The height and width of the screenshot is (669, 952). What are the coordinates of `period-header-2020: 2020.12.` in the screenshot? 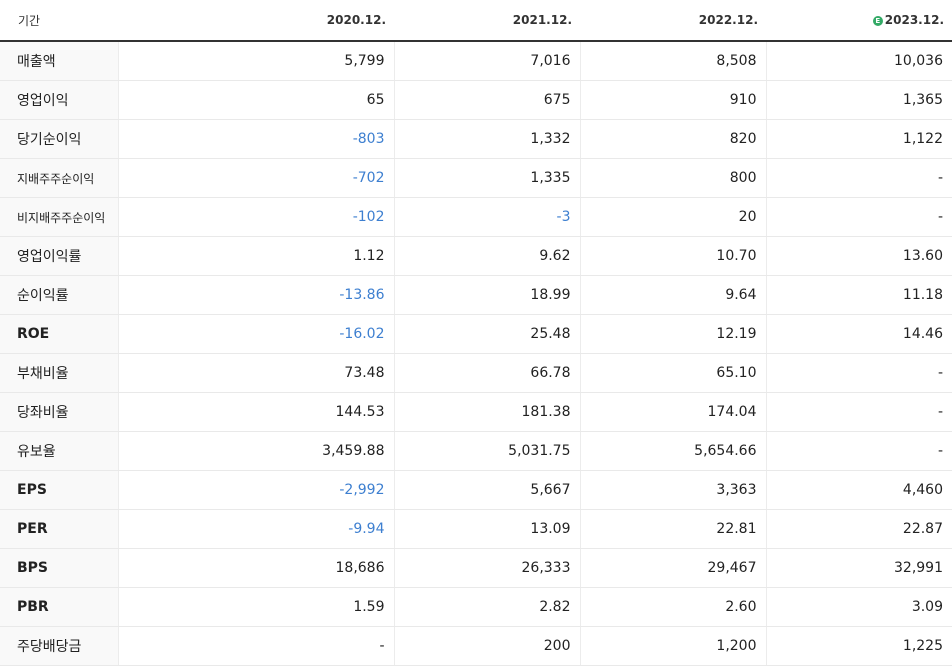 It's located at (256, 21).